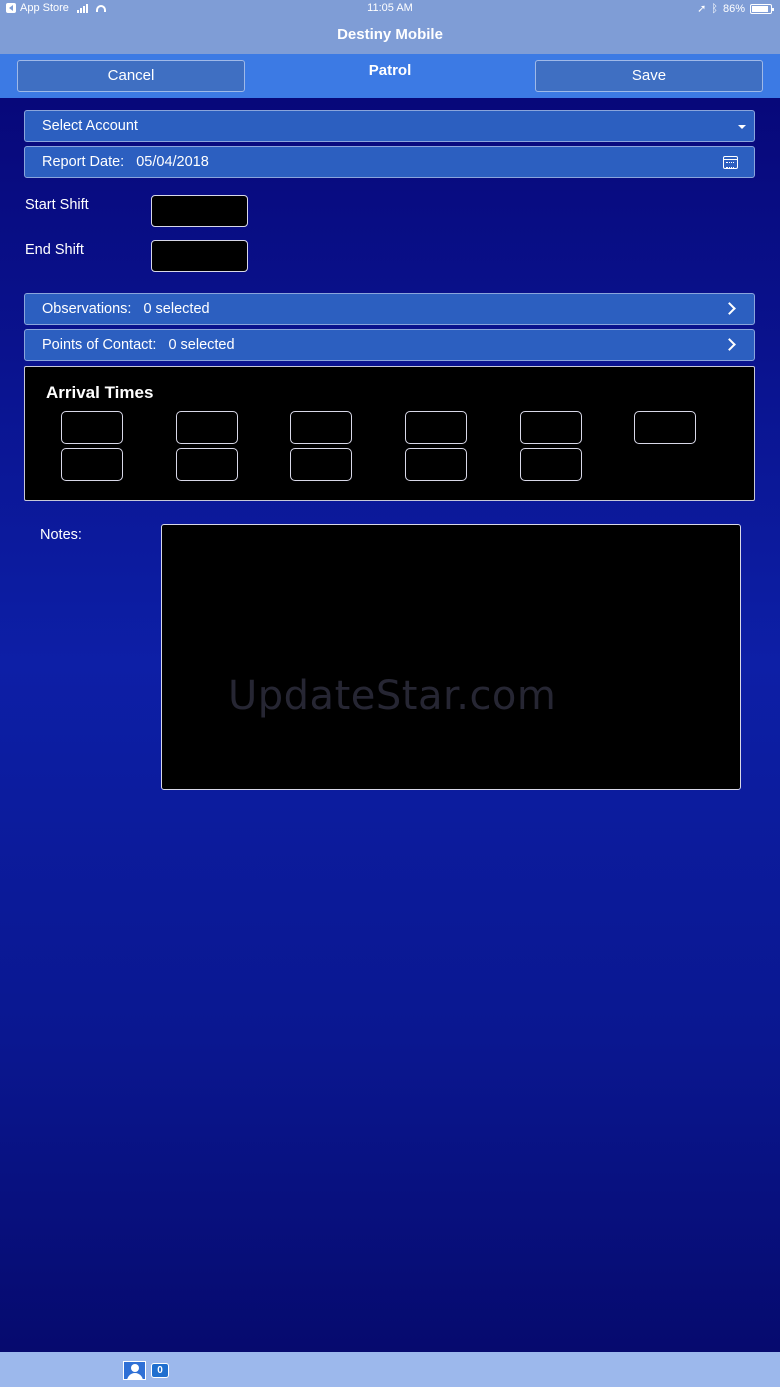 The image size is (780, 1387). Describe the element at coordinates (742, 127) in the screenshot. I see `caret-down-icon` at that location.